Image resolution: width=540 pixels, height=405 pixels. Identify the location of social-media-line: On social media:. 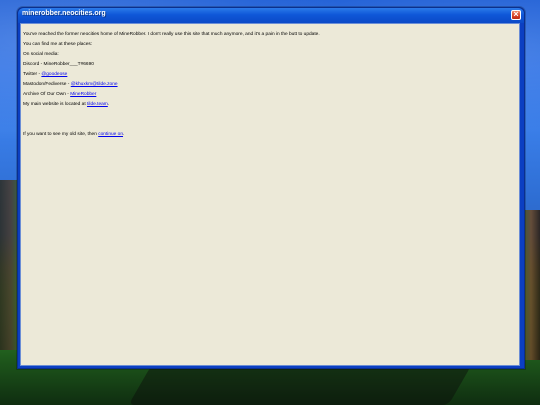
(41, 54).